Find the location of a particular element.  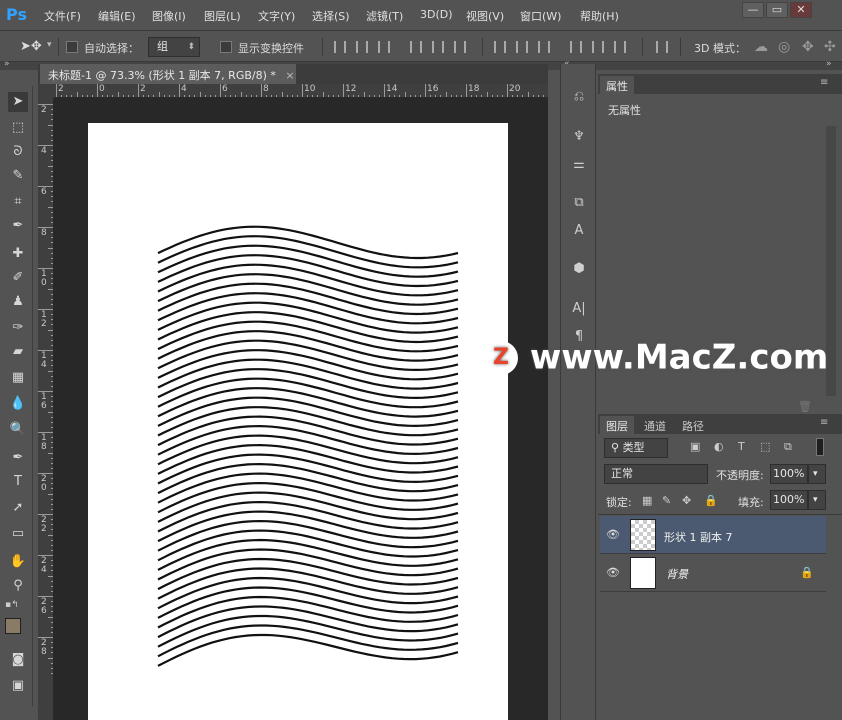

horizontal-ruler: 20246810121416182022 is located at coordinates (301, 91).